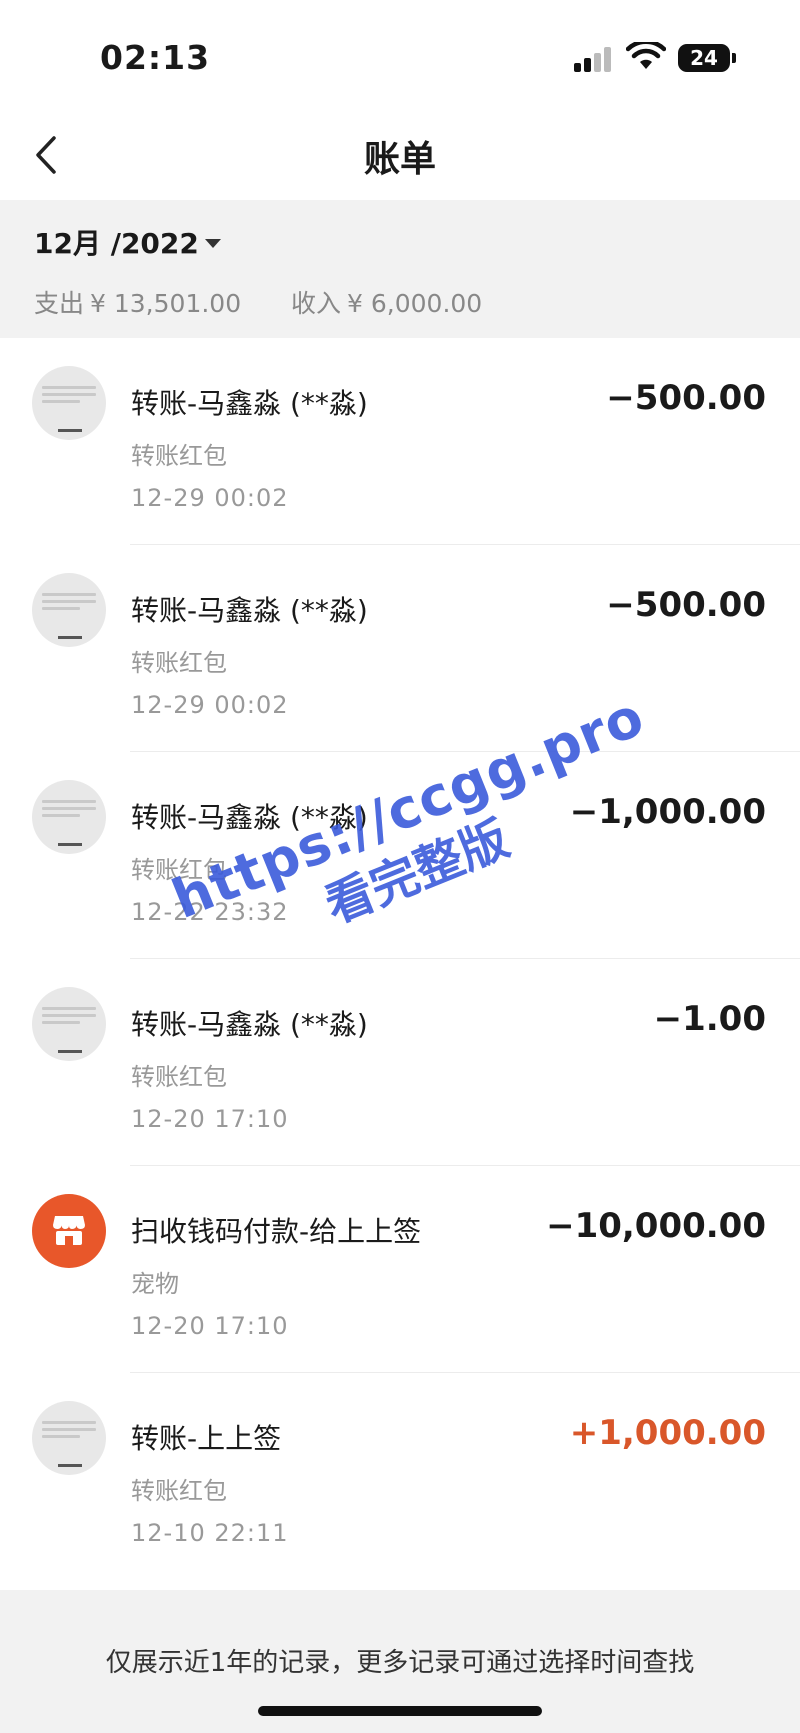  What do you see at coordinates (316, 303) in the screenshot?
I see `income-label: 收入` at bounding box center [316, 303].